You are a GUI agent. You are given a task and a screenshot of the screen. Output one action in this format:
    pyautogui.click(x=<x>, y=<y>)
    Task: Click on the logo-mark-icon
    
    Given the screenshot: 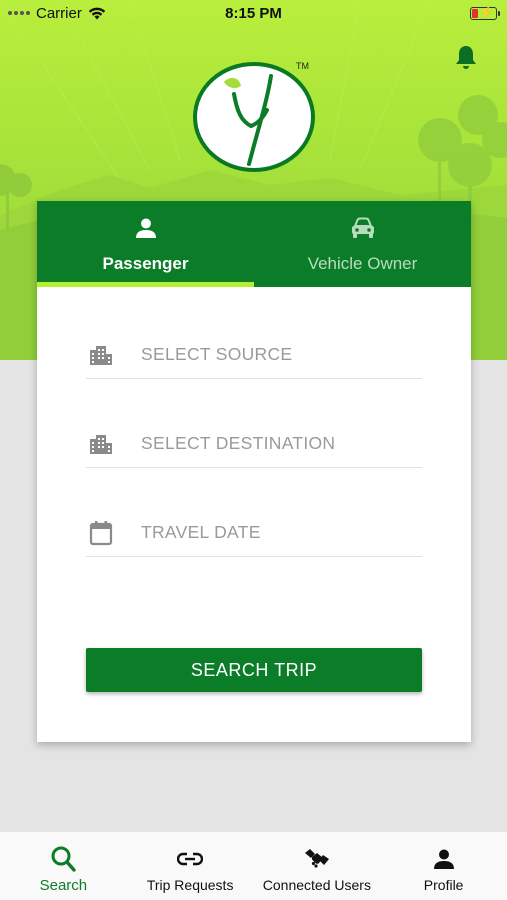 What is the action you would take?
    pyautogui.click(x=248, y=120)
    